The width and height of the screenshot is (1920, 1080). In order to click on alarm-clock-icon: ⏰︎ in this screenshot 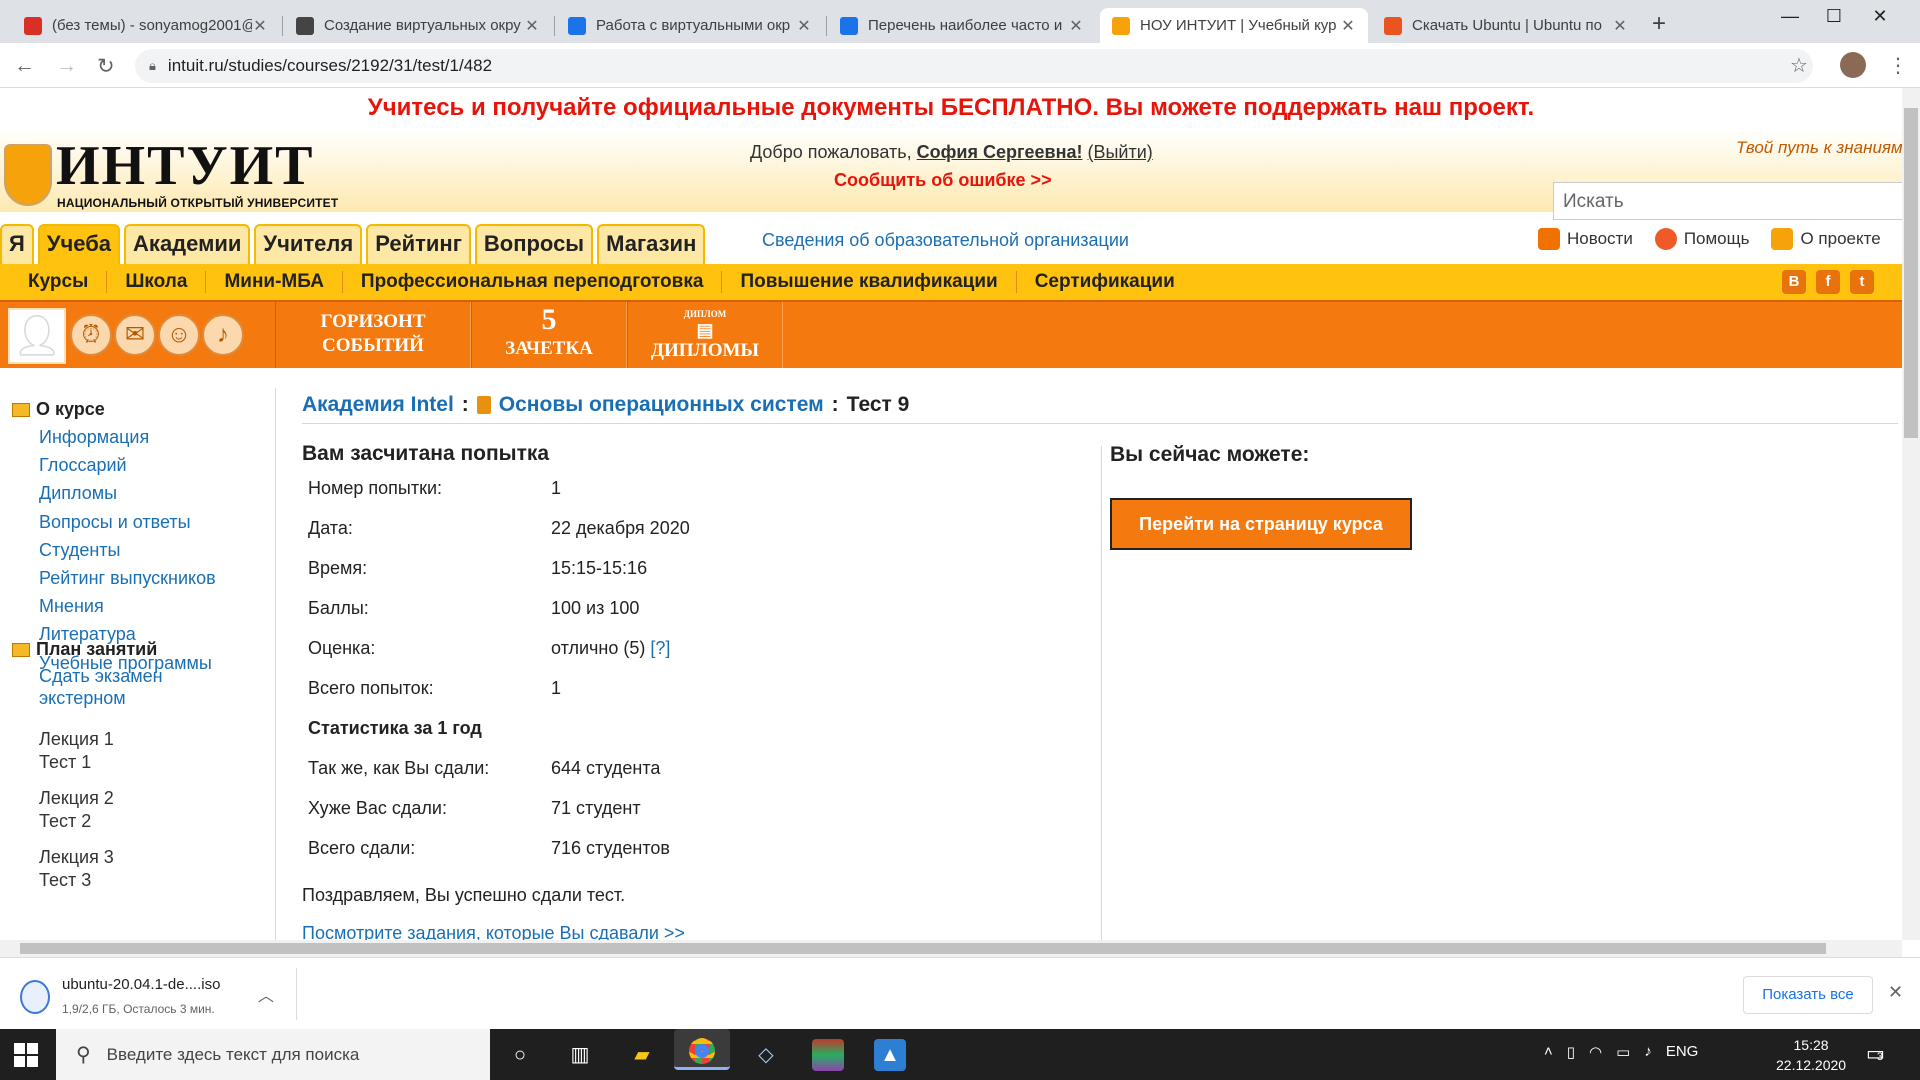, I will do `click(91, 335)`.